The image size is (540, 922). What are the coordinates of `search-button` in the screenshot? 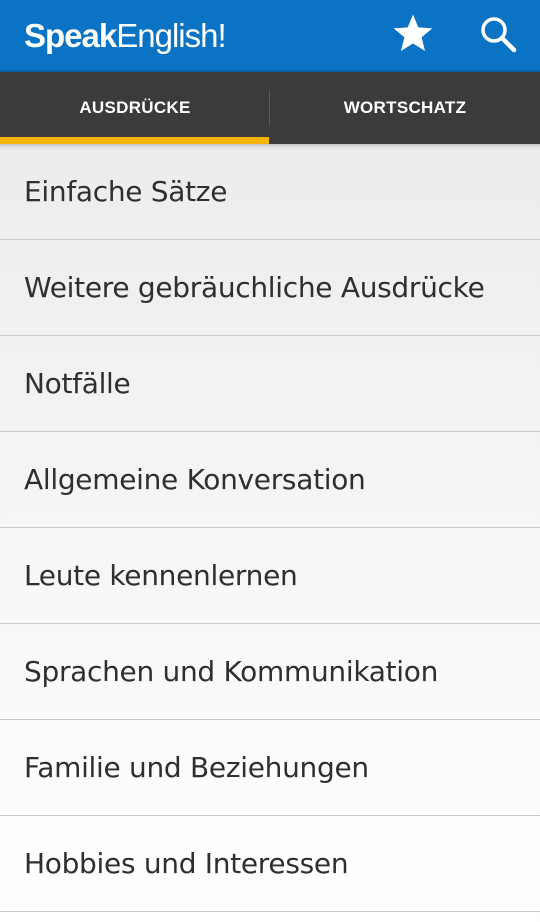 It's located at (498, 36).